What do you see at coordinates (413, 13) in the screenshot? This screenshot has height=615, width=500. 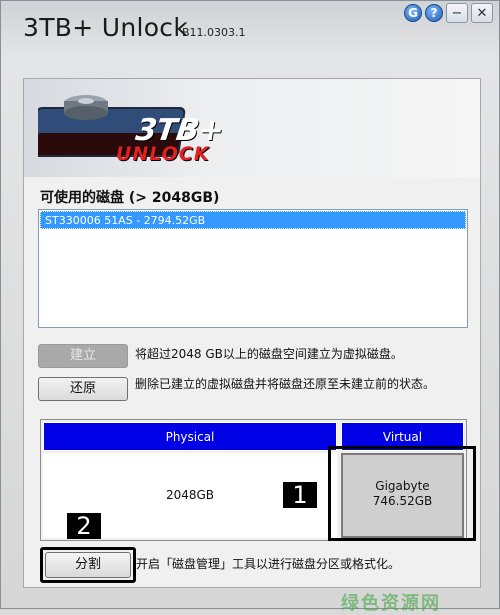 I see `gigabyte-logo-icon: G` at bounding box center [413, 13].